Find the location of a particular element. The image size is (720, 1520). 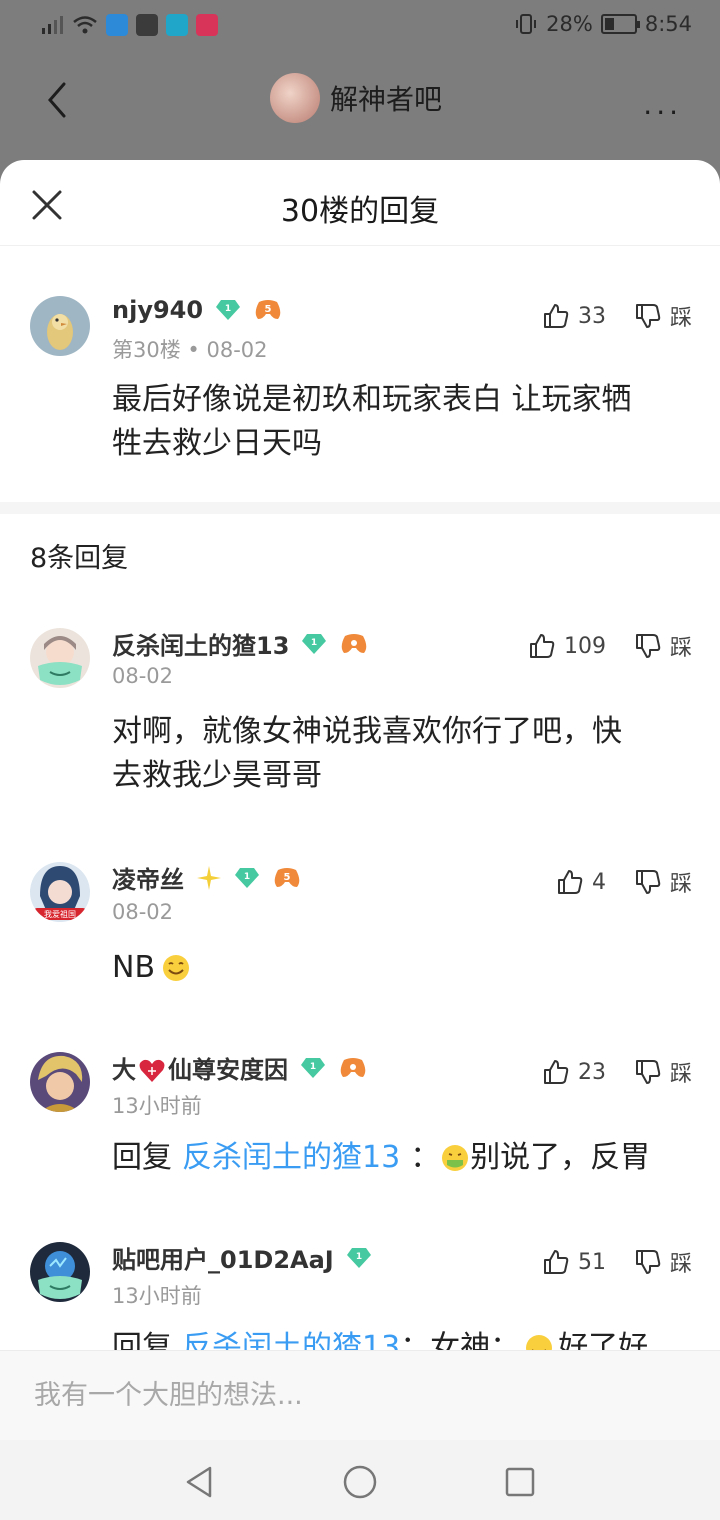

reply-prefix: 回复 is located at coordinates (142, 1157).